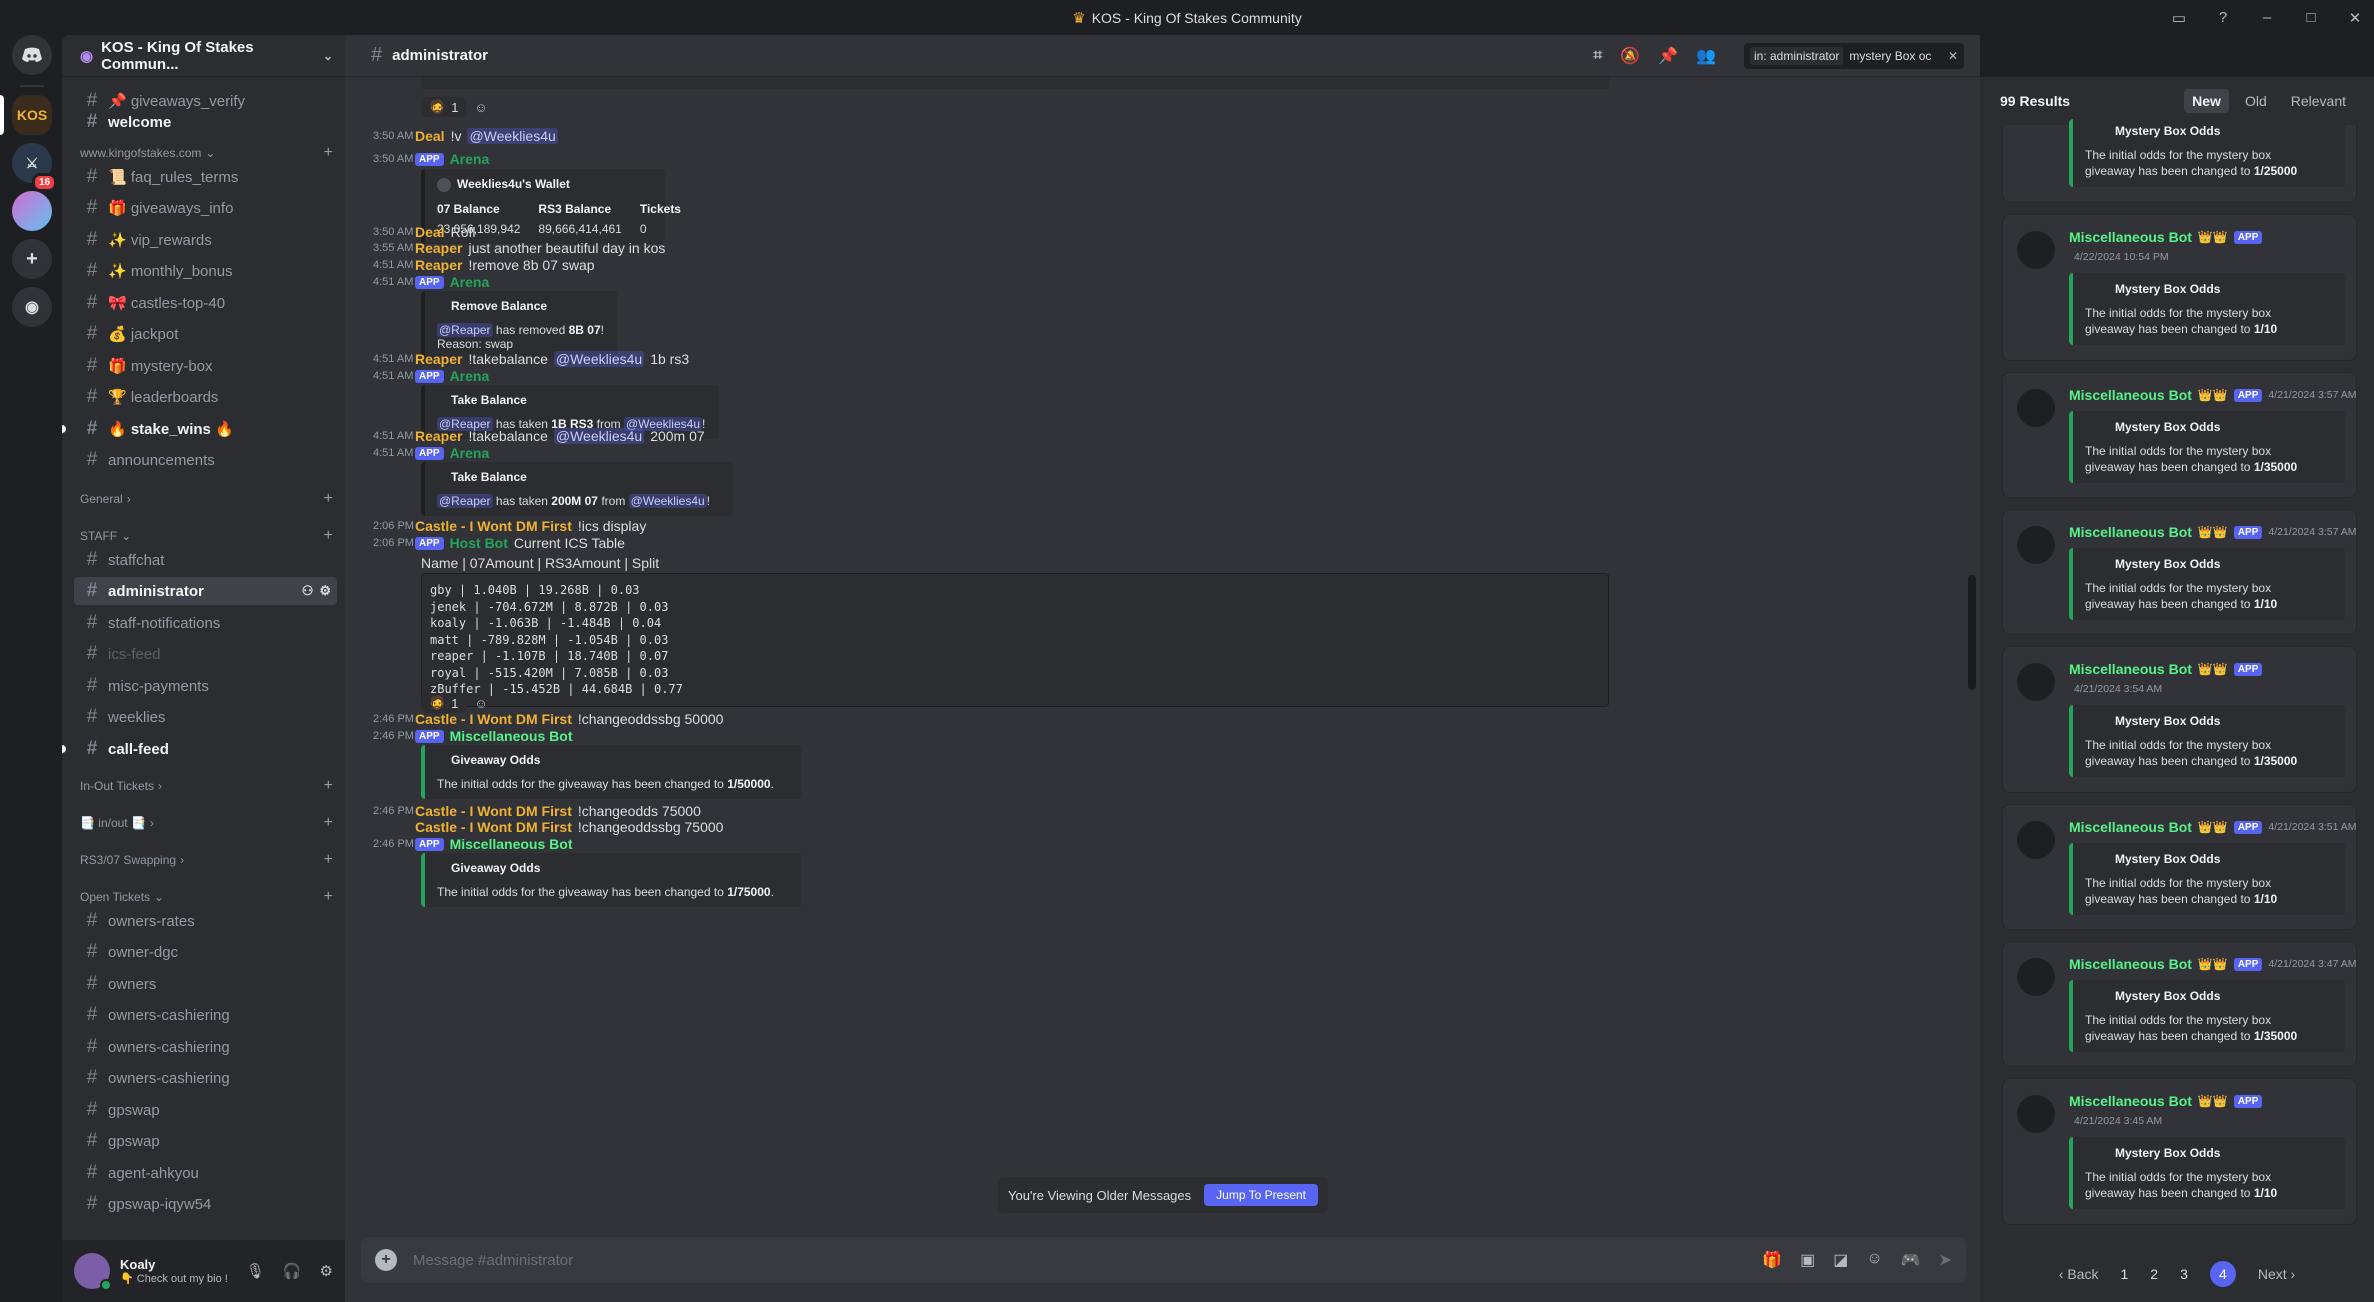 The height and width of the screenshot is (1302, 2374). Describe the element at coordinates (1668, 56) in the screenshot. I see `pin-icon: 📌` at that location.